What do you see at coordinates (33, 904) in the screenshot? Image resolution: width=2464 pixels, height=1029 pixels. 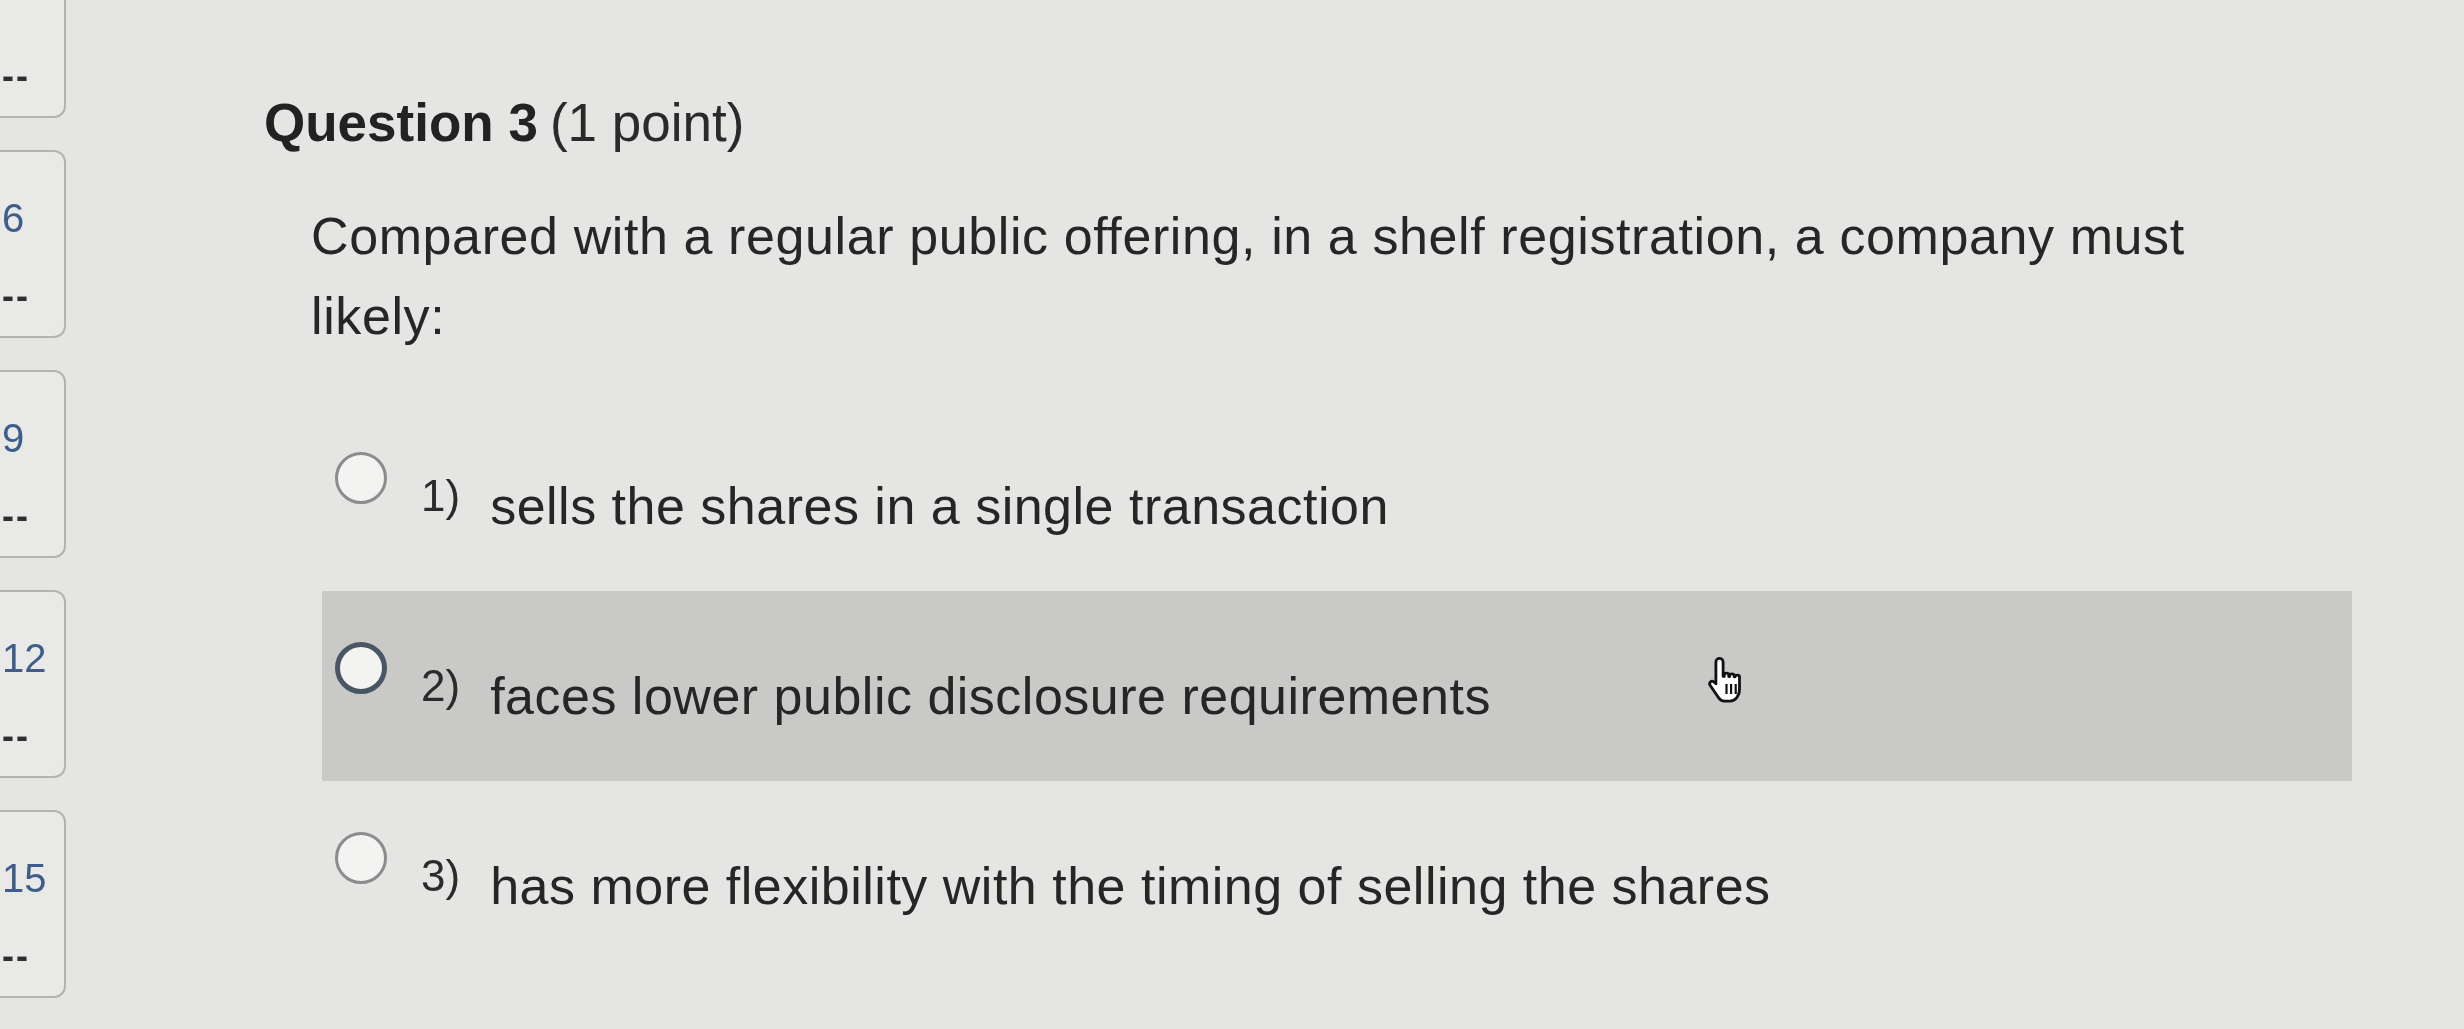 I see `question-tile: 15 --` at bounding box center [33, 904].